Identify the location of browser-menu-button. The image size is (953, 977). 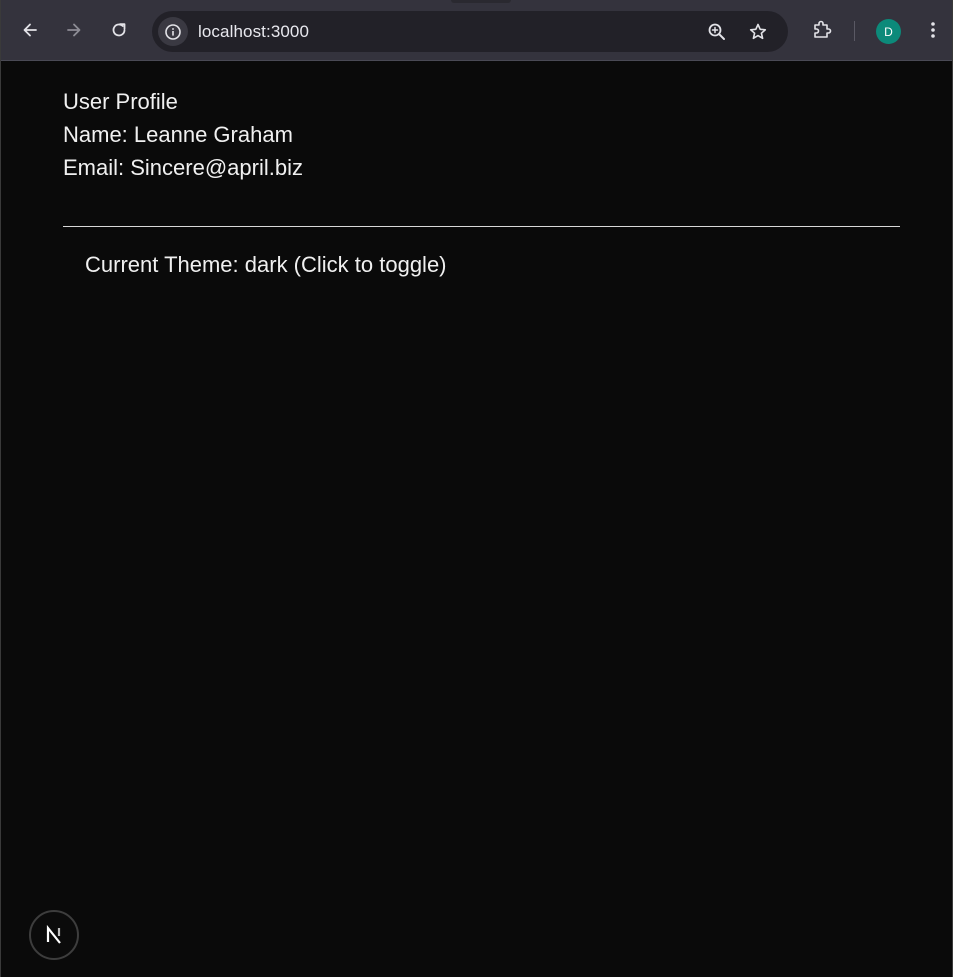
(933, 30).